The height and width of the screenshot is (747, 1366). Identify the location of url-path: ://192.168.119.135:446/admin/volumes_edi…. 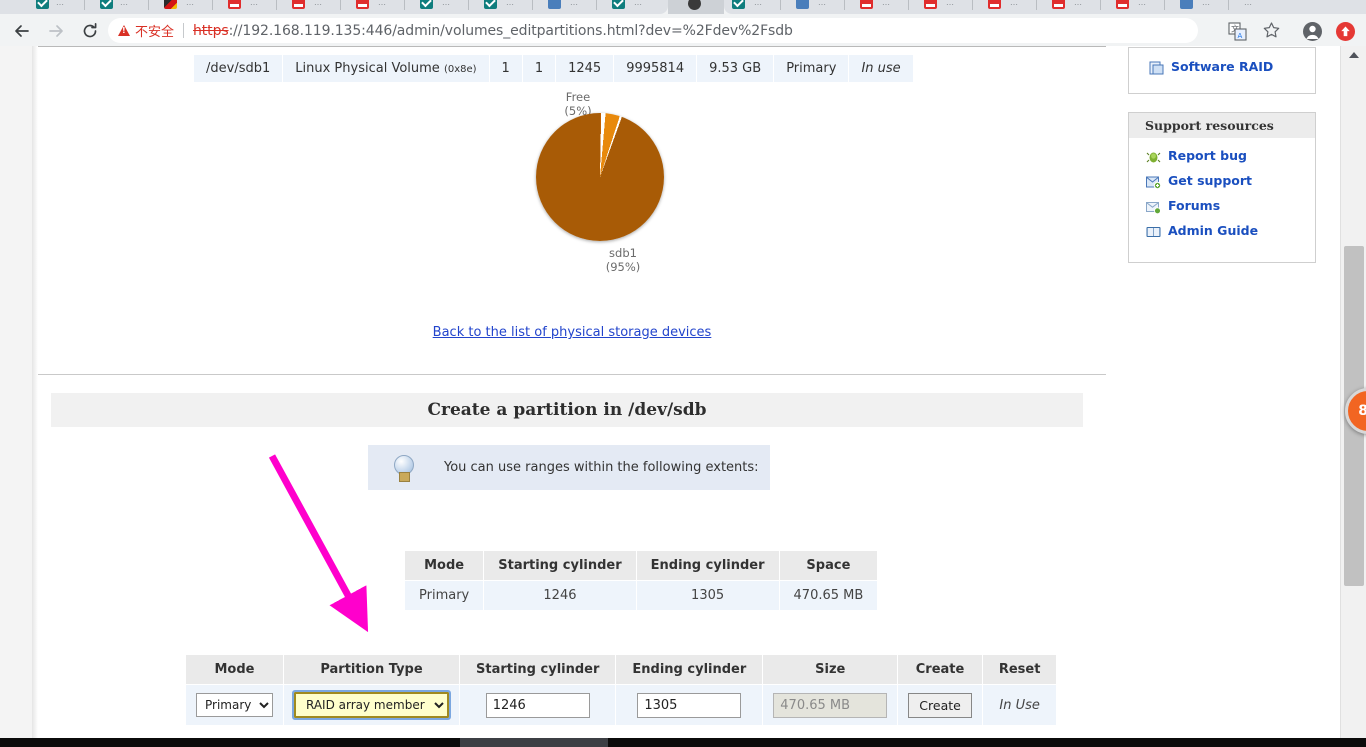
(510, 30).